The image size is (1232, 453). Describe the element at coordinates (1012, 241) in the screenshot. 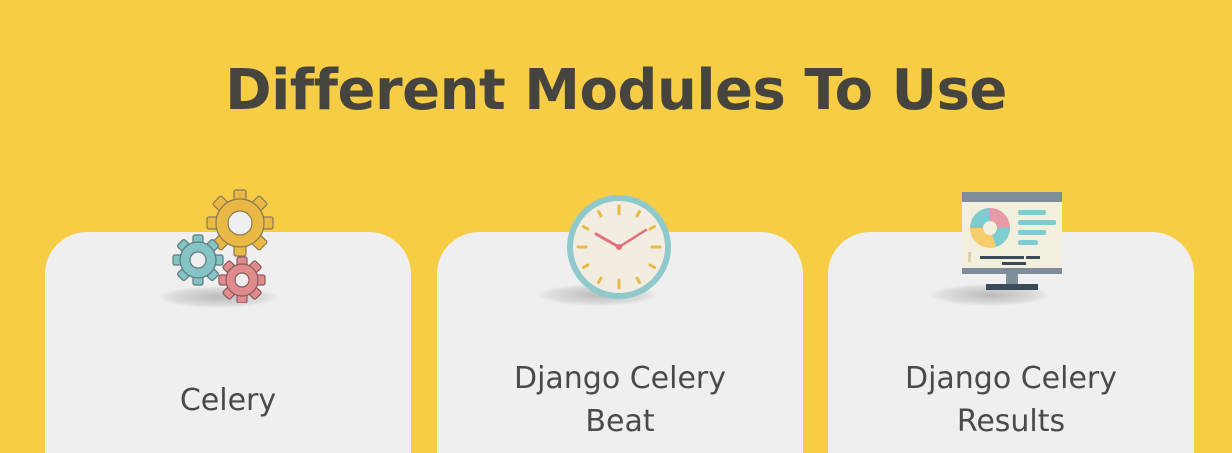

I see `monitor-chart-icon` at that location.